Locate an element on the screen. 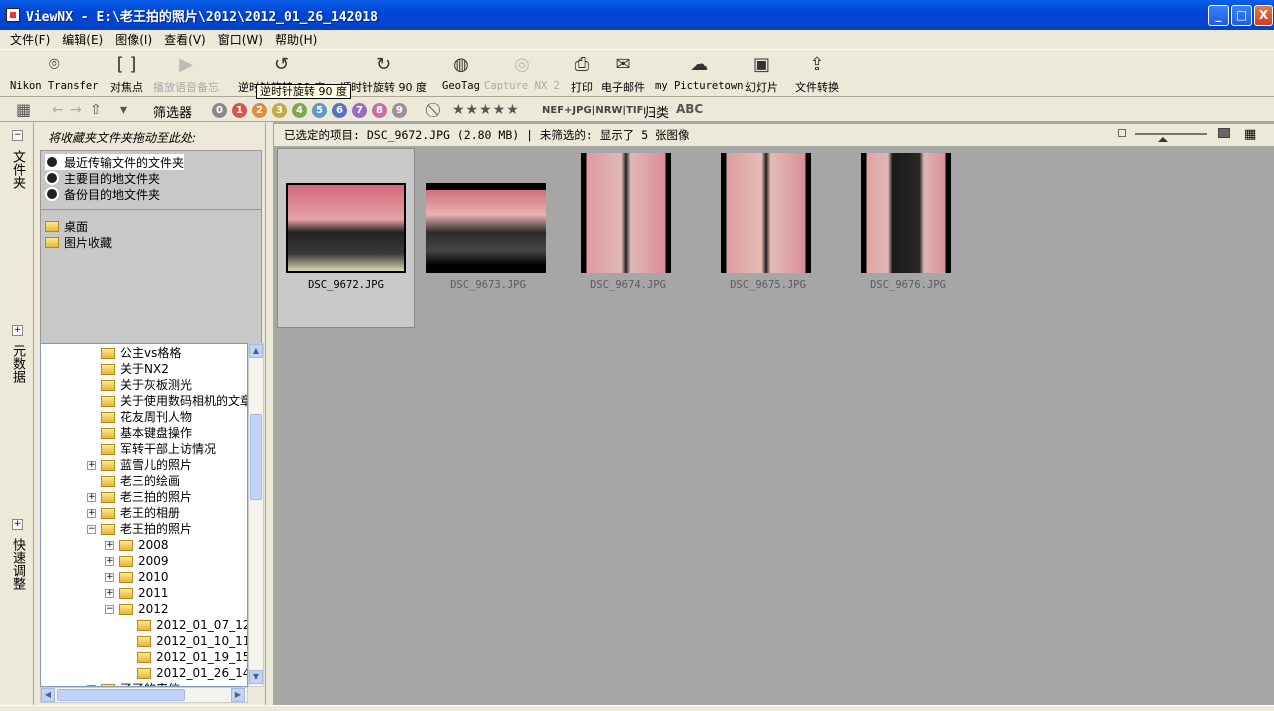  tree-item: 2011 is located at coordinates (144, 593).